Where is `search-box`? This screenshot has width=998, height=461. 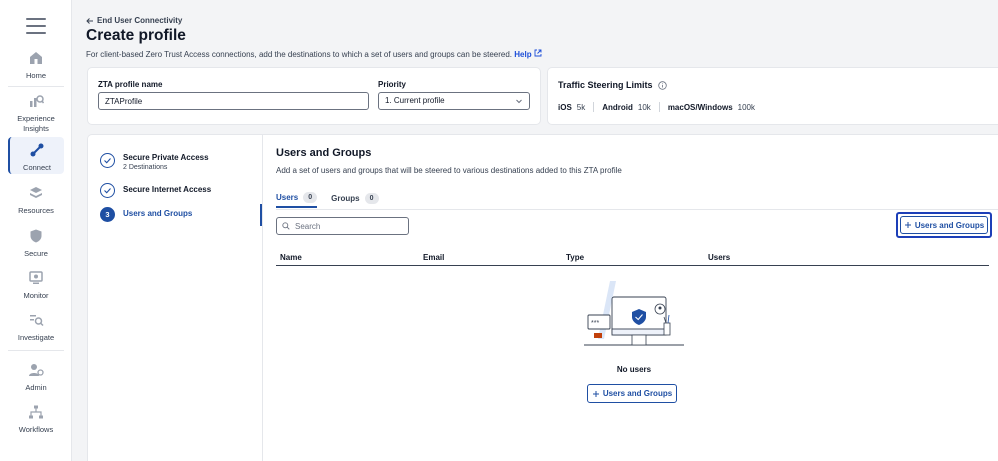
search-box is located at coordinates (342, 226).